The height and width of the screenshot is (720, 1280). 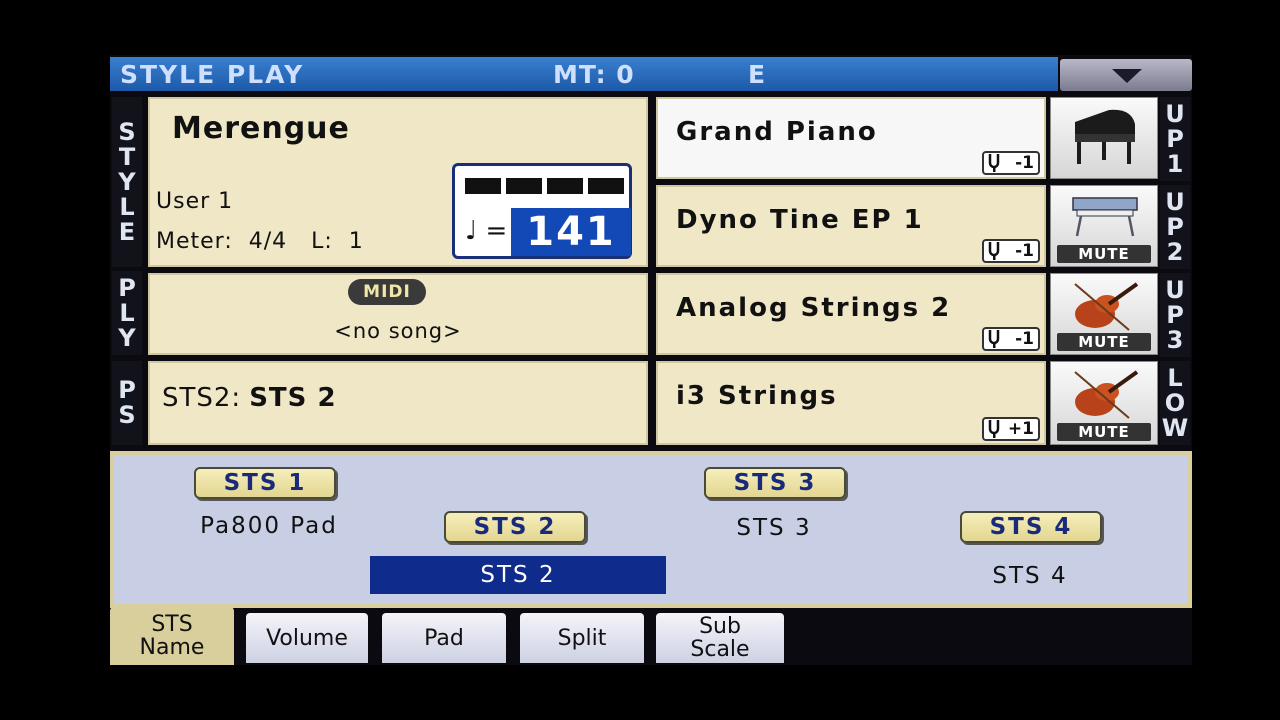 I want to click on grand-piano-icon, so click(x=1105, y=136).